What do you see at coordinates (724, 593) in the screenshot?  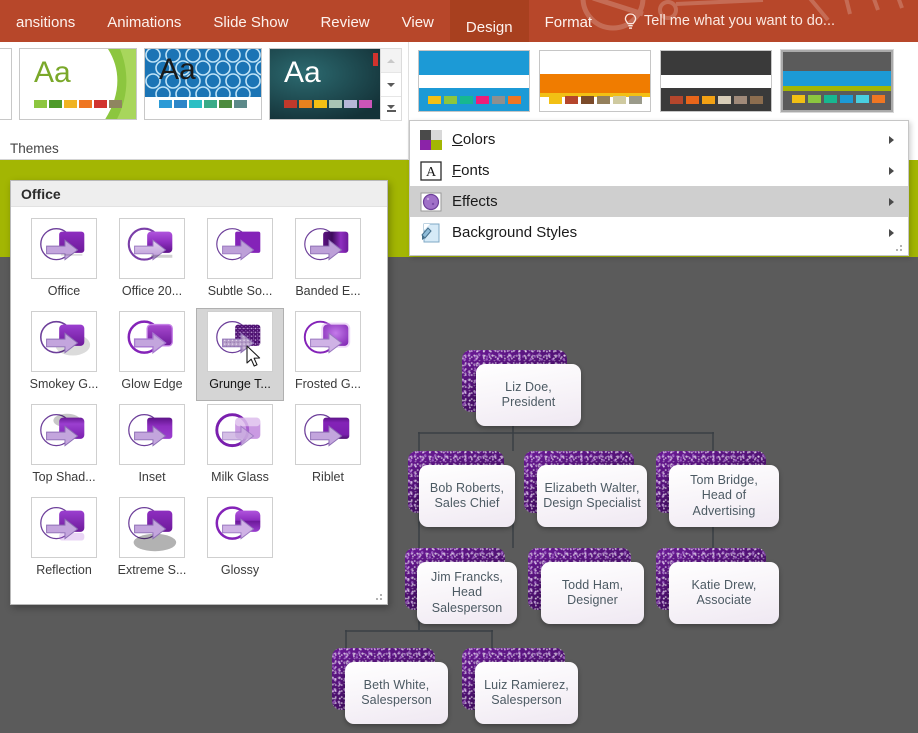 I see `node-card: Katie Drew, Associate` at bounding box center [724, 593].